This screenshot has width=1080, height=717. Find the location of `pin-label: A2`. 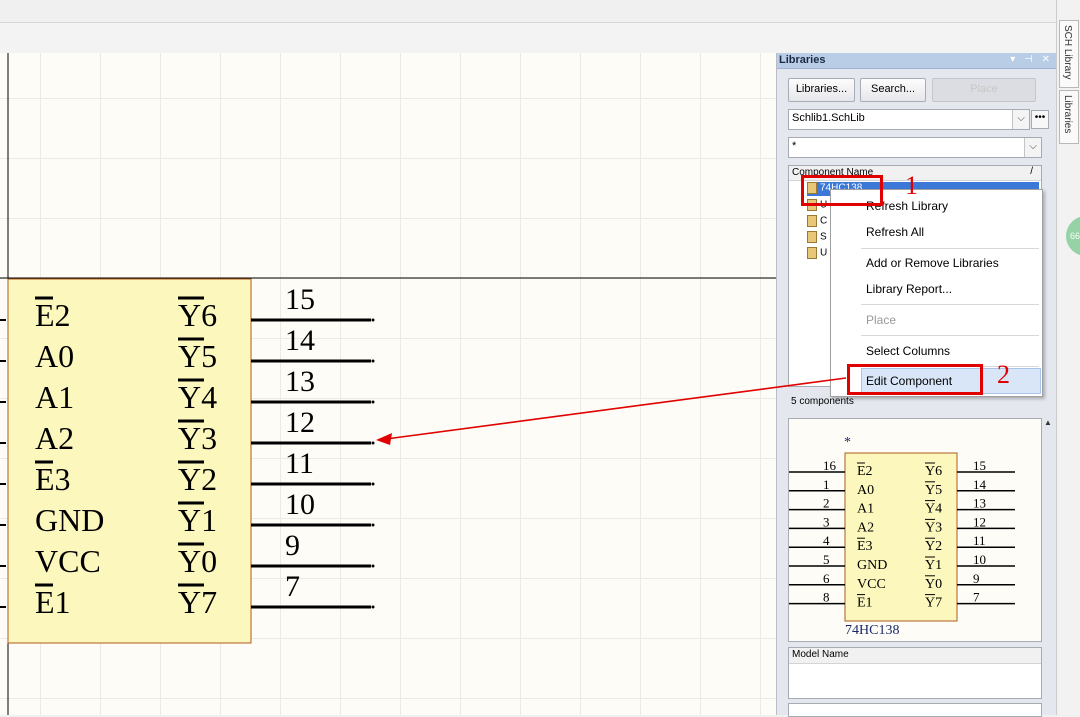

pin-label: A2 is located at coordinates (54, 438).